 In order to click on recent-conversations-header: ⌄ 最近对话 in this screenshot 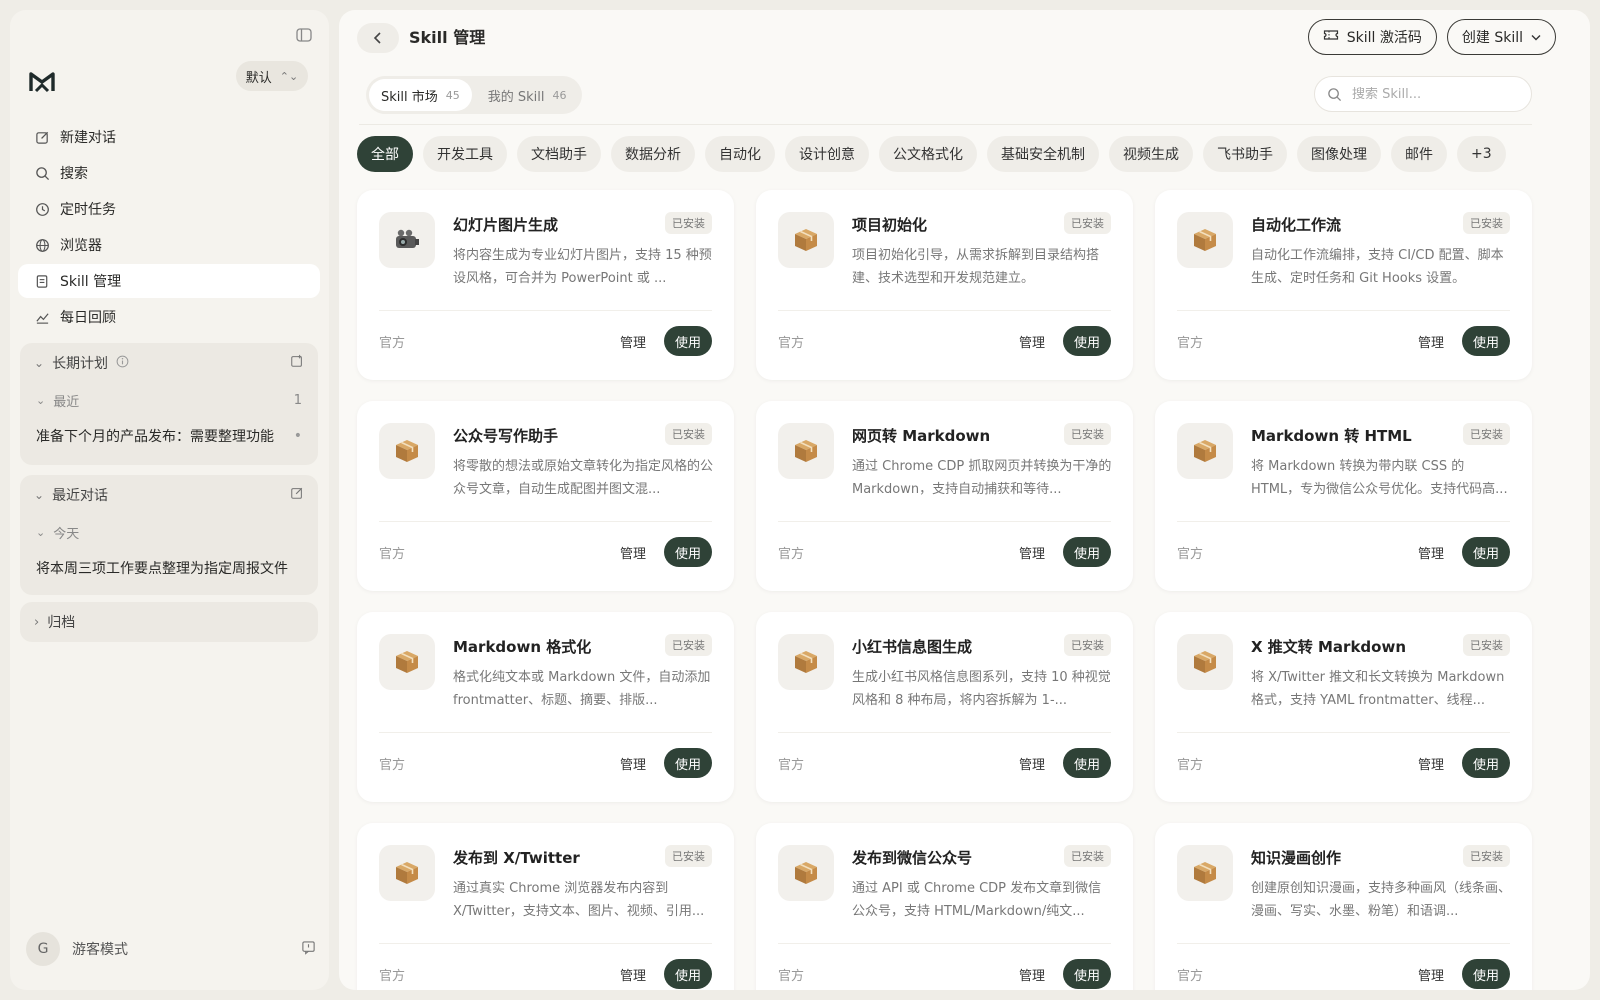, I will do `click(169, 495)`.